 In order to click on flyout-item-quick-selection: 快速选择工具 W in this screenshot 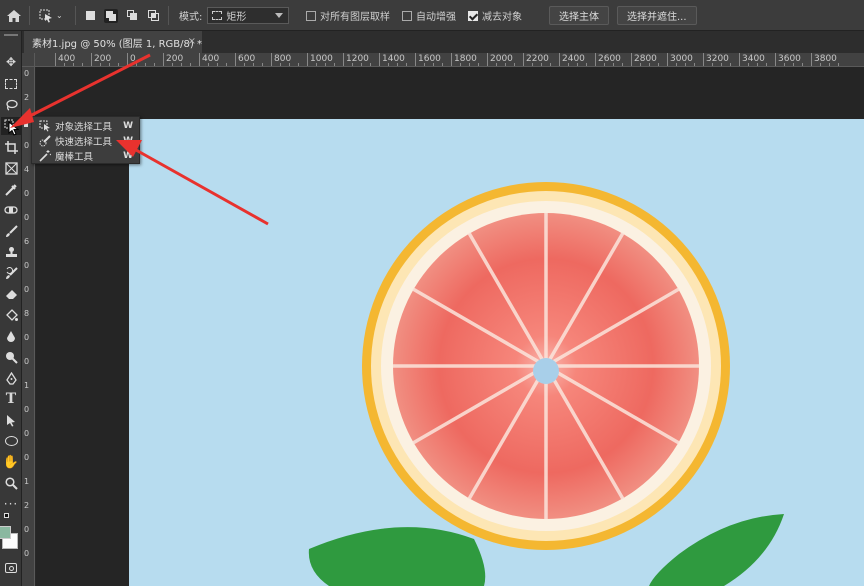, I will do `click(85, 140)`.